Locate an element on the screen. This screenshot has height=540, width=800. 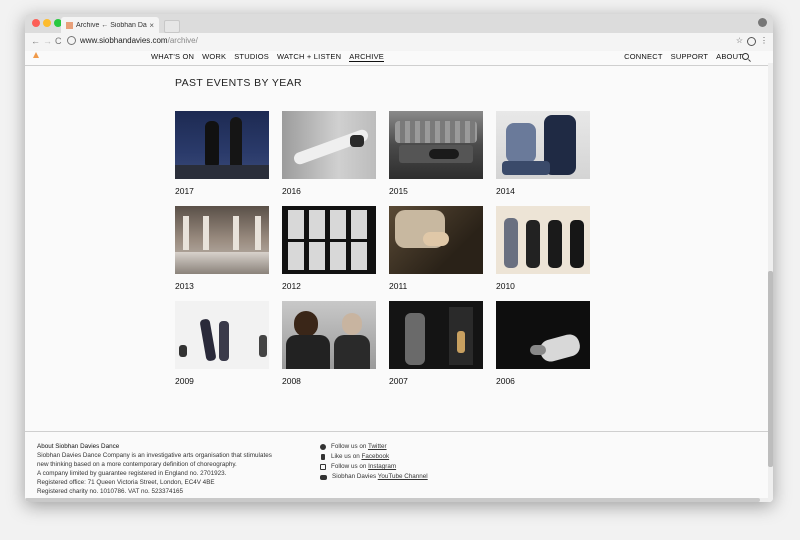
url-host: www.siobhandavies.com is located at coordinates (124, 40).